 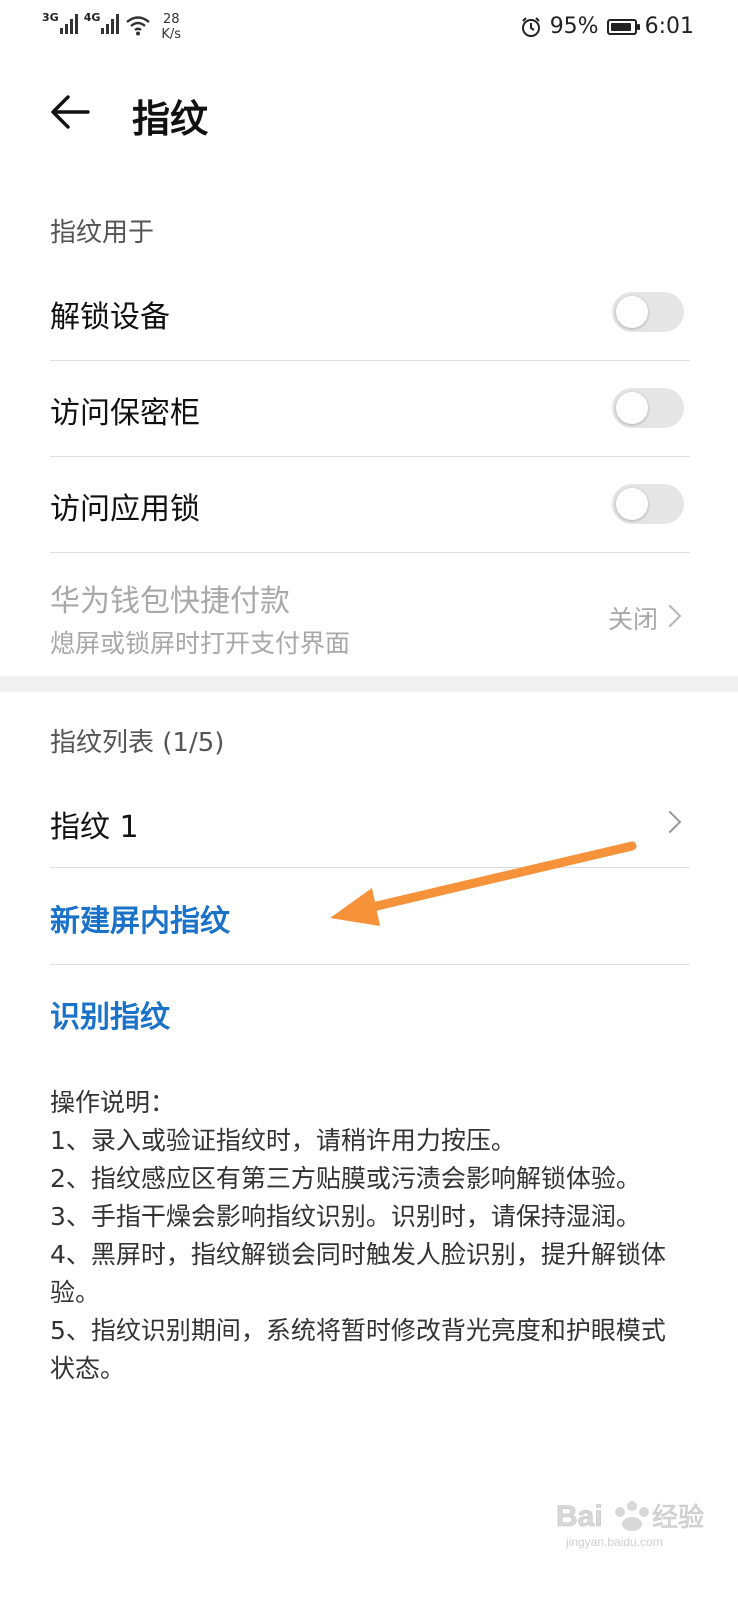 I want to click on instruction-line: 3、手指干燥会影响指纹识别。识别时，请保持湿润。, so click(x=345, y=1216).